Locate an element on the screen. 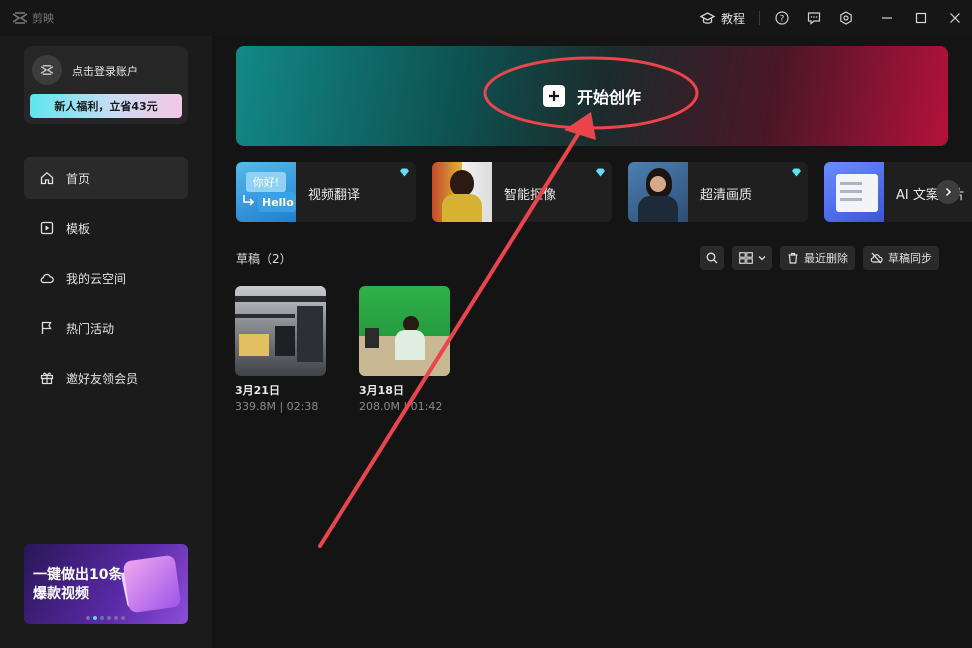 Image resolution: width=972 pixels, height=648 pixels. translate-arrow-icon is located at coordinates (249, 200).